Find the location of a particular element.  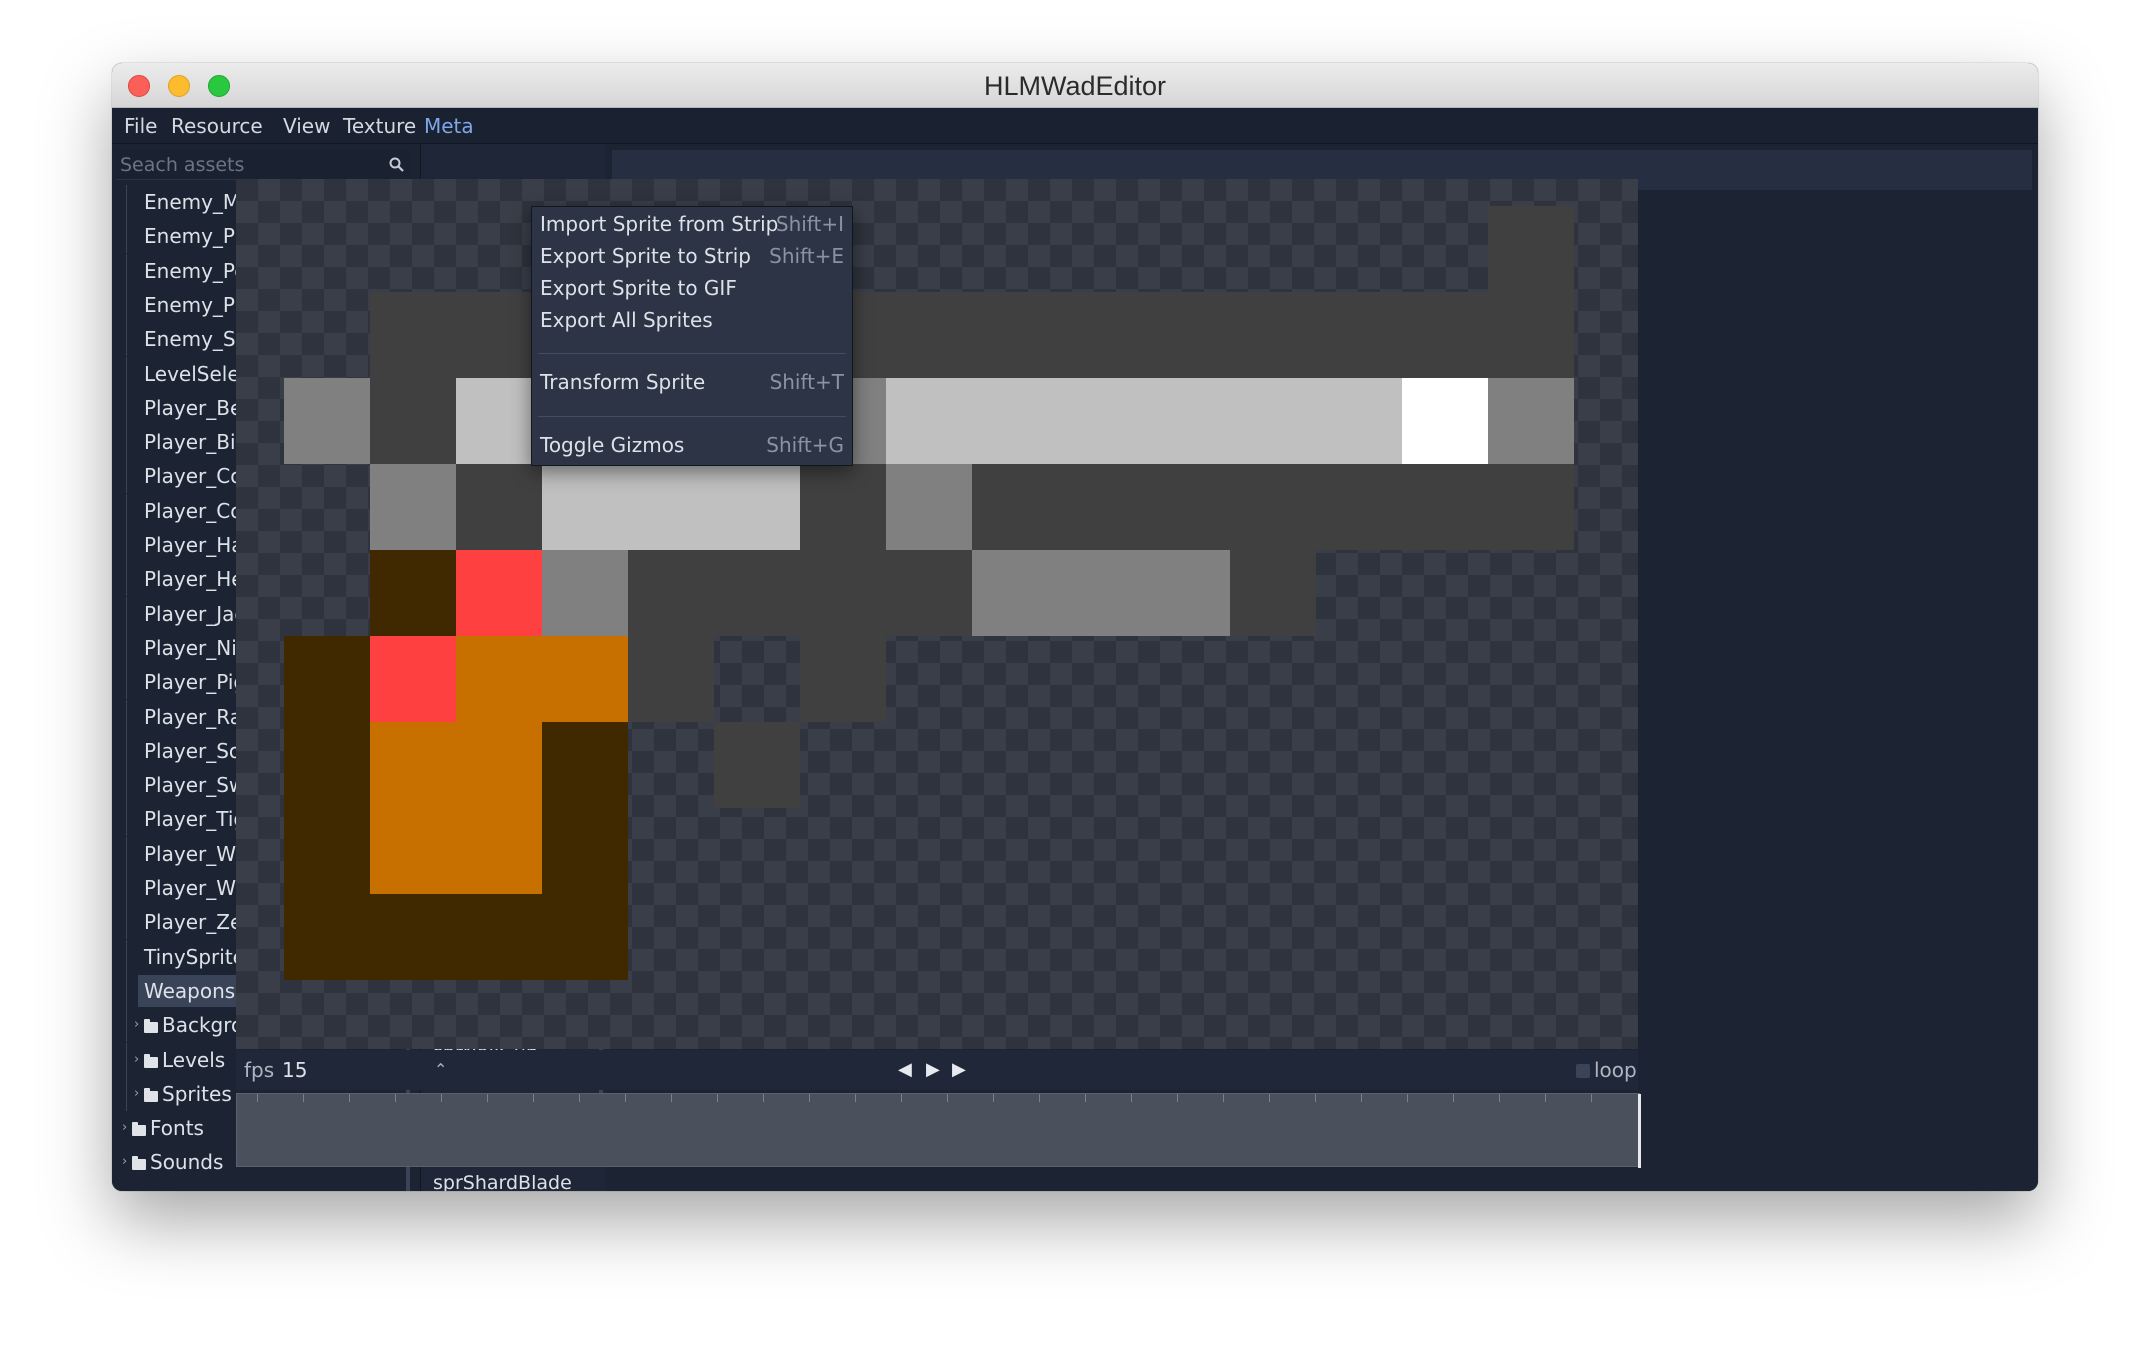

fps-stepper-icon: ⌃︎ is located at coordinates (440, 1070).